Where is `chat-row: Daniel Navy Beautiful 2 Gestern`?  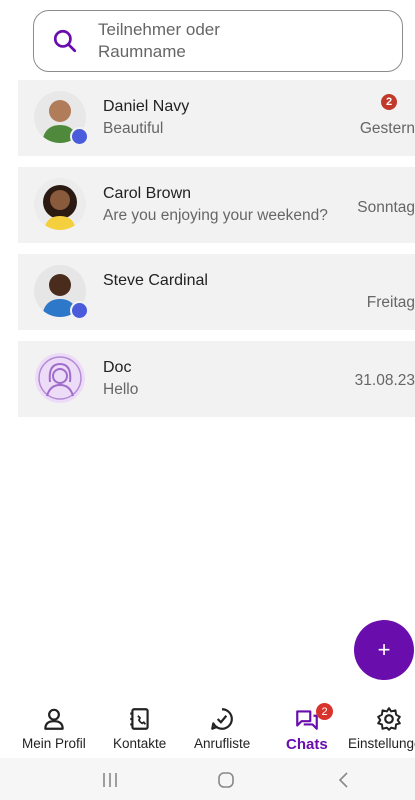 chat-row: Daniel Navy Beautiful 2 Gestern is located at coordinates (216, 118).